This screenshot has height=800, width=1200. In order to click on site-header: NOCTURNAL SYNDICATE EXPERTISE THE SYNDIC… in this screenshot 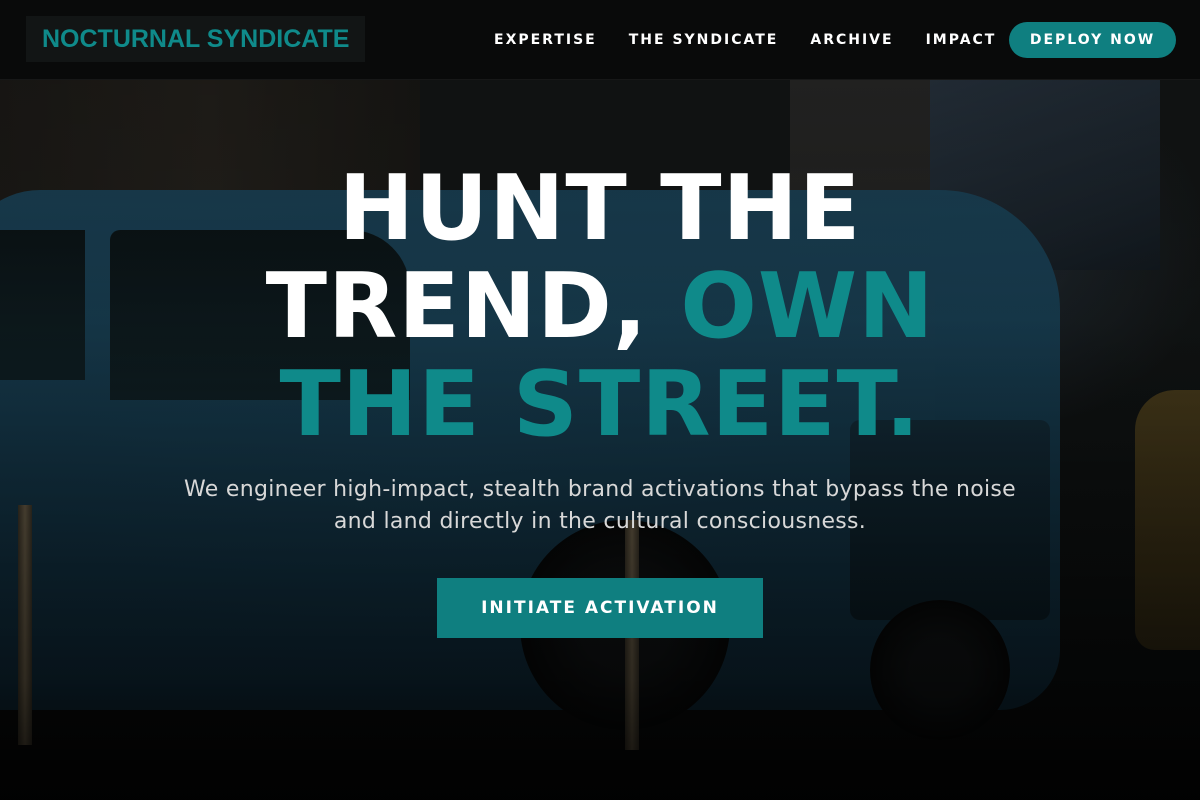, I will do `click(600, 40)`.